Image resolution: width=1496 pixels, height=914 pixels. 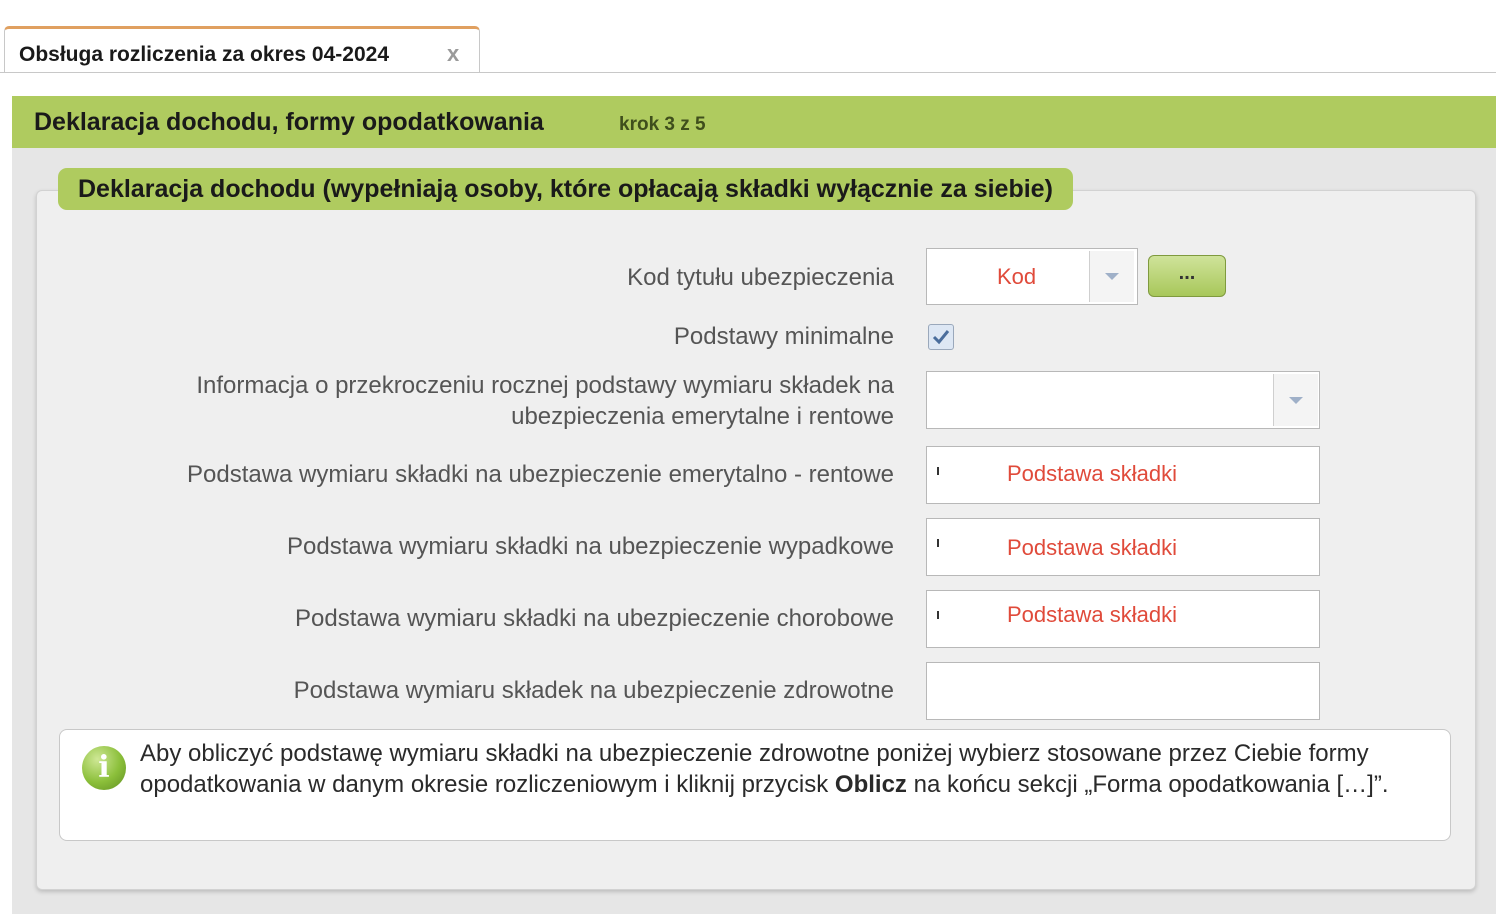 I want to click on kod-label: Kod tytułu ubezpieczenia, so click(x=760, y=277).